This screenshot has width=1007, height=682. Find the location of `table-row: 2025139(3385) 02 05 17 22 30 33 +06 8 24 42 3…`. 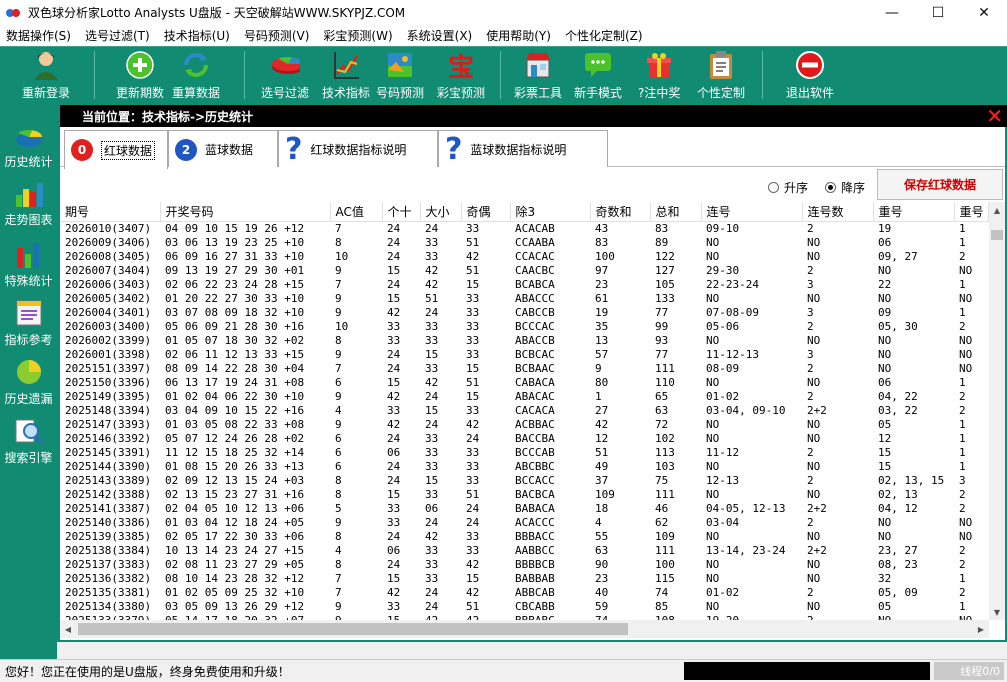

table-row: 2025139(3385) 02 05 17 22 30 33 +06 8 24 42 3… is located at coordinates (524, 537).